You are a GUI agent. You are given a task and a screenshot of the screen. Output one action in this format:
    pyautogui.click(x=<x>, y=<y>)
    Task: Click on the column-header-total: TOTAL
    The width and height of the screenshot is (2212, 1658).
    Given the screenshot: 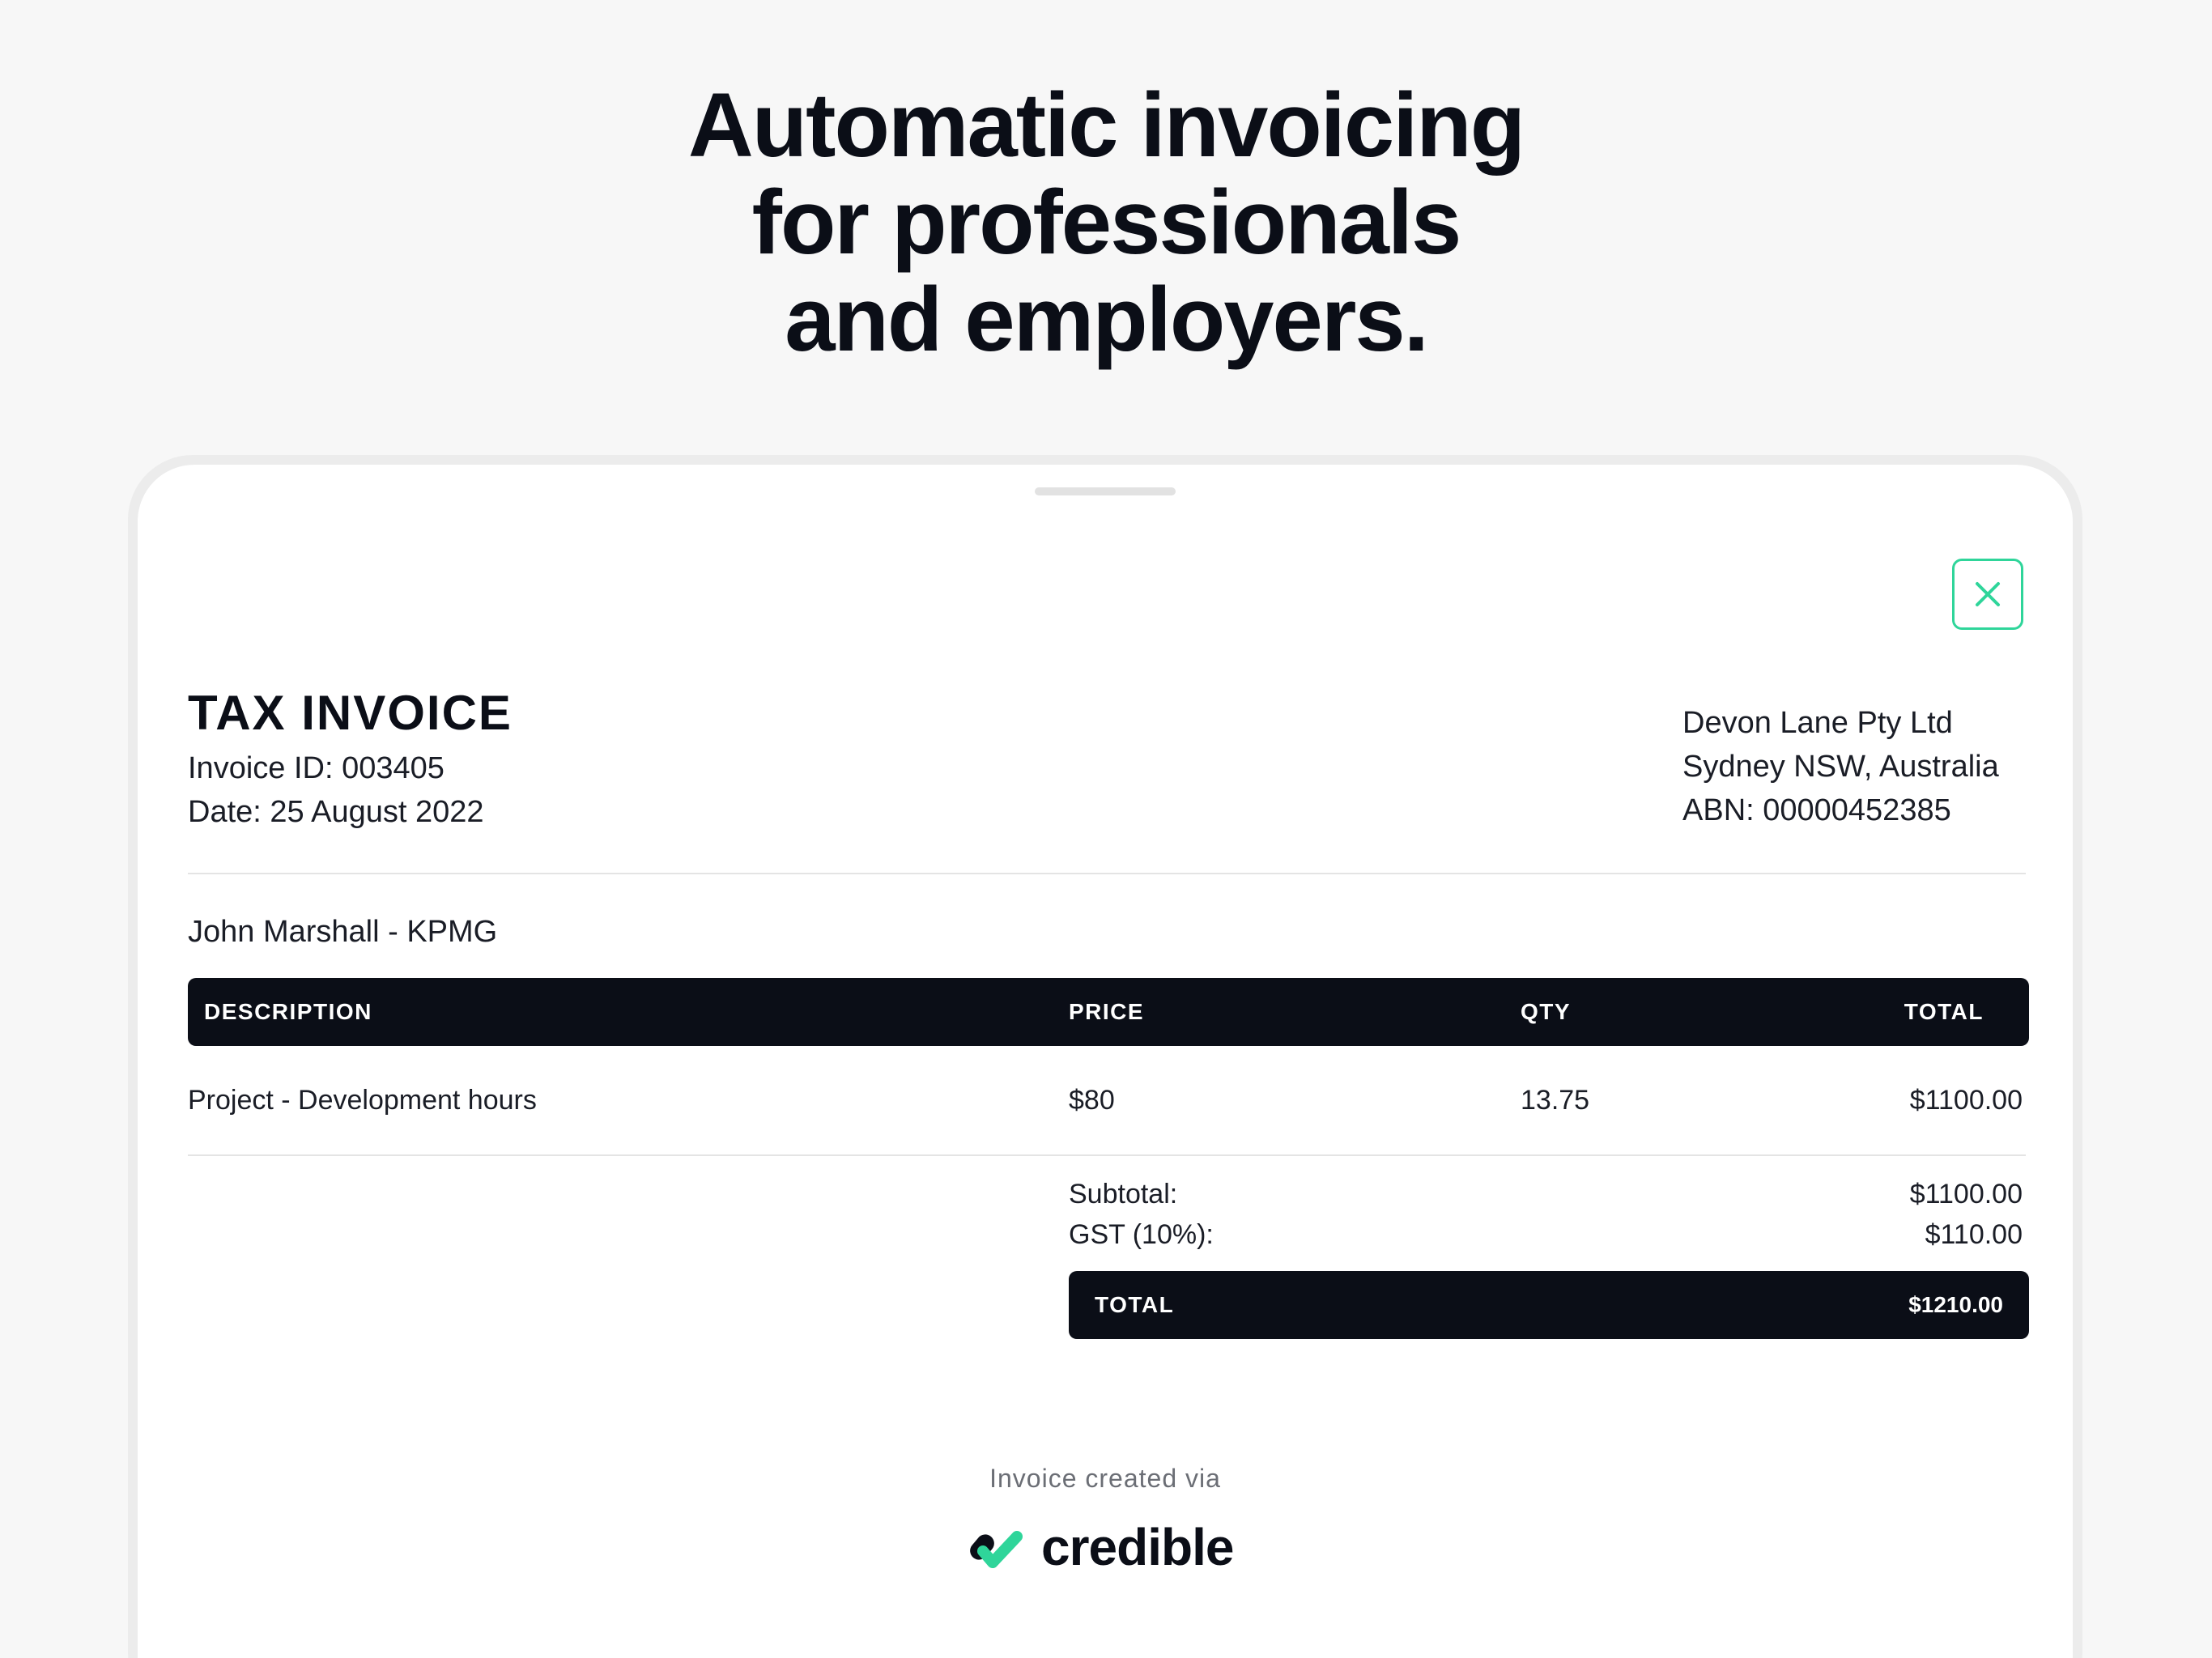 What is the action you would take?
    pyautogui.click(x=1944, y=1011)
    